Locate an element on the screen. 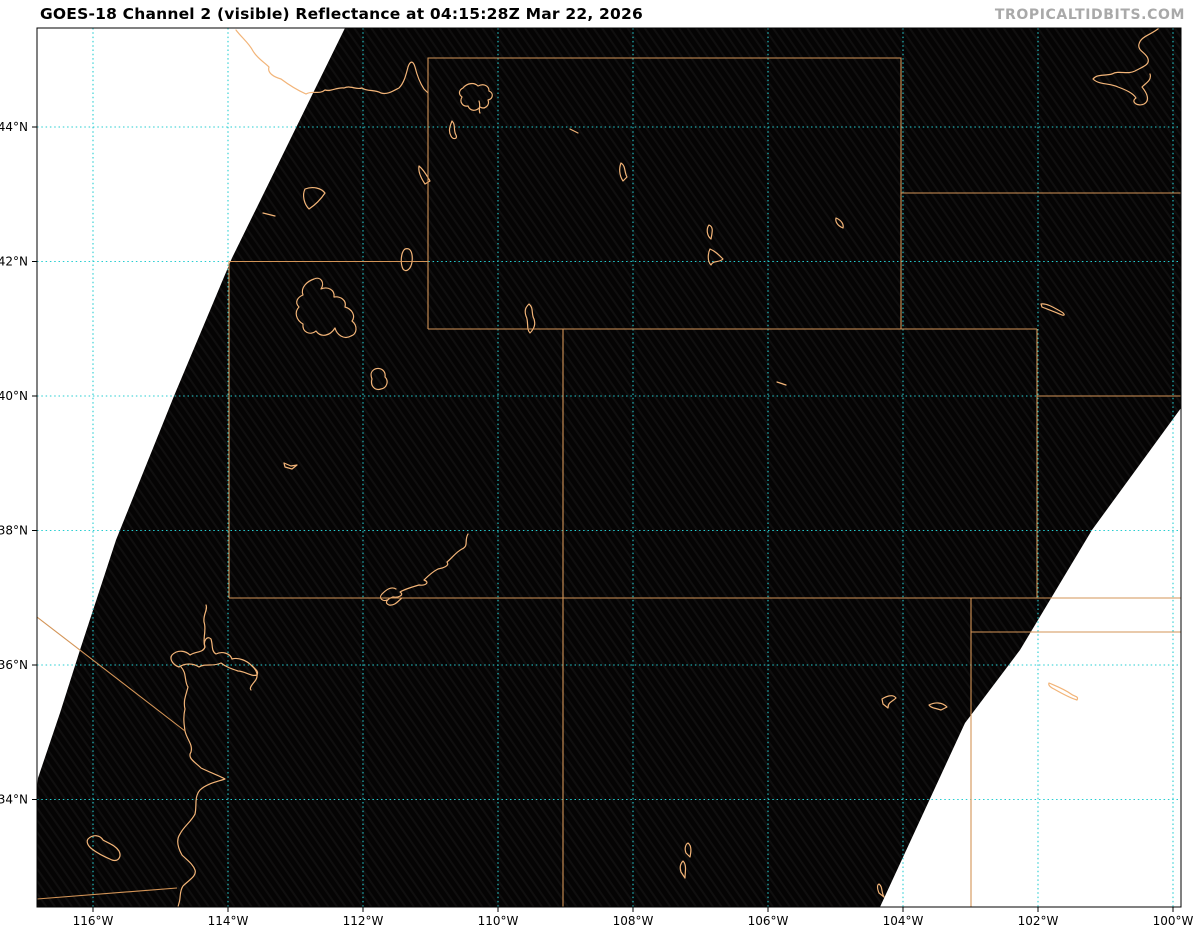  y-tick-label: 34°N is located at coordinates (14, 800).